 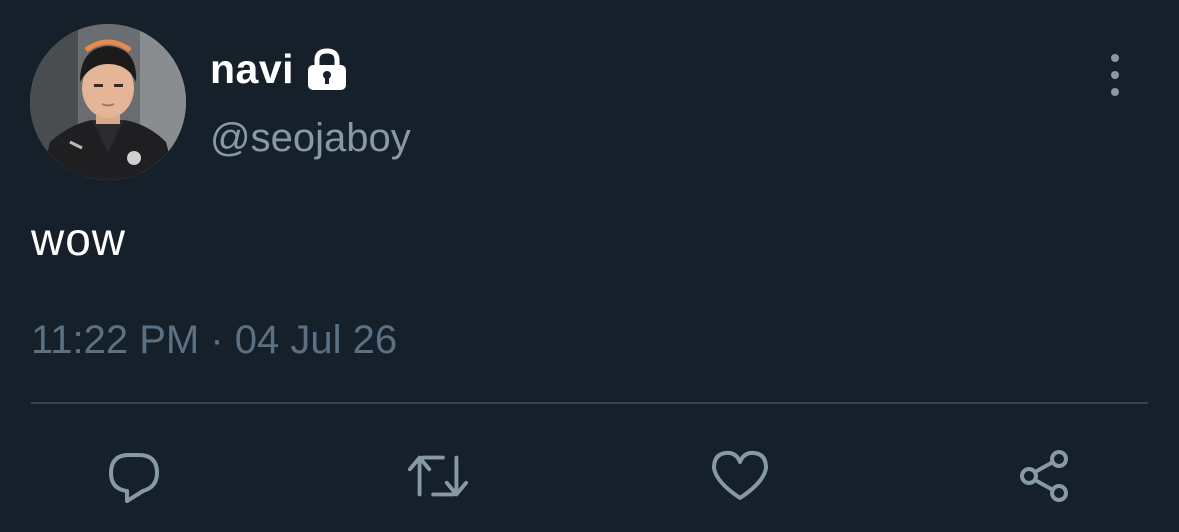 I want to click on divider, so click(x=589, y=403).